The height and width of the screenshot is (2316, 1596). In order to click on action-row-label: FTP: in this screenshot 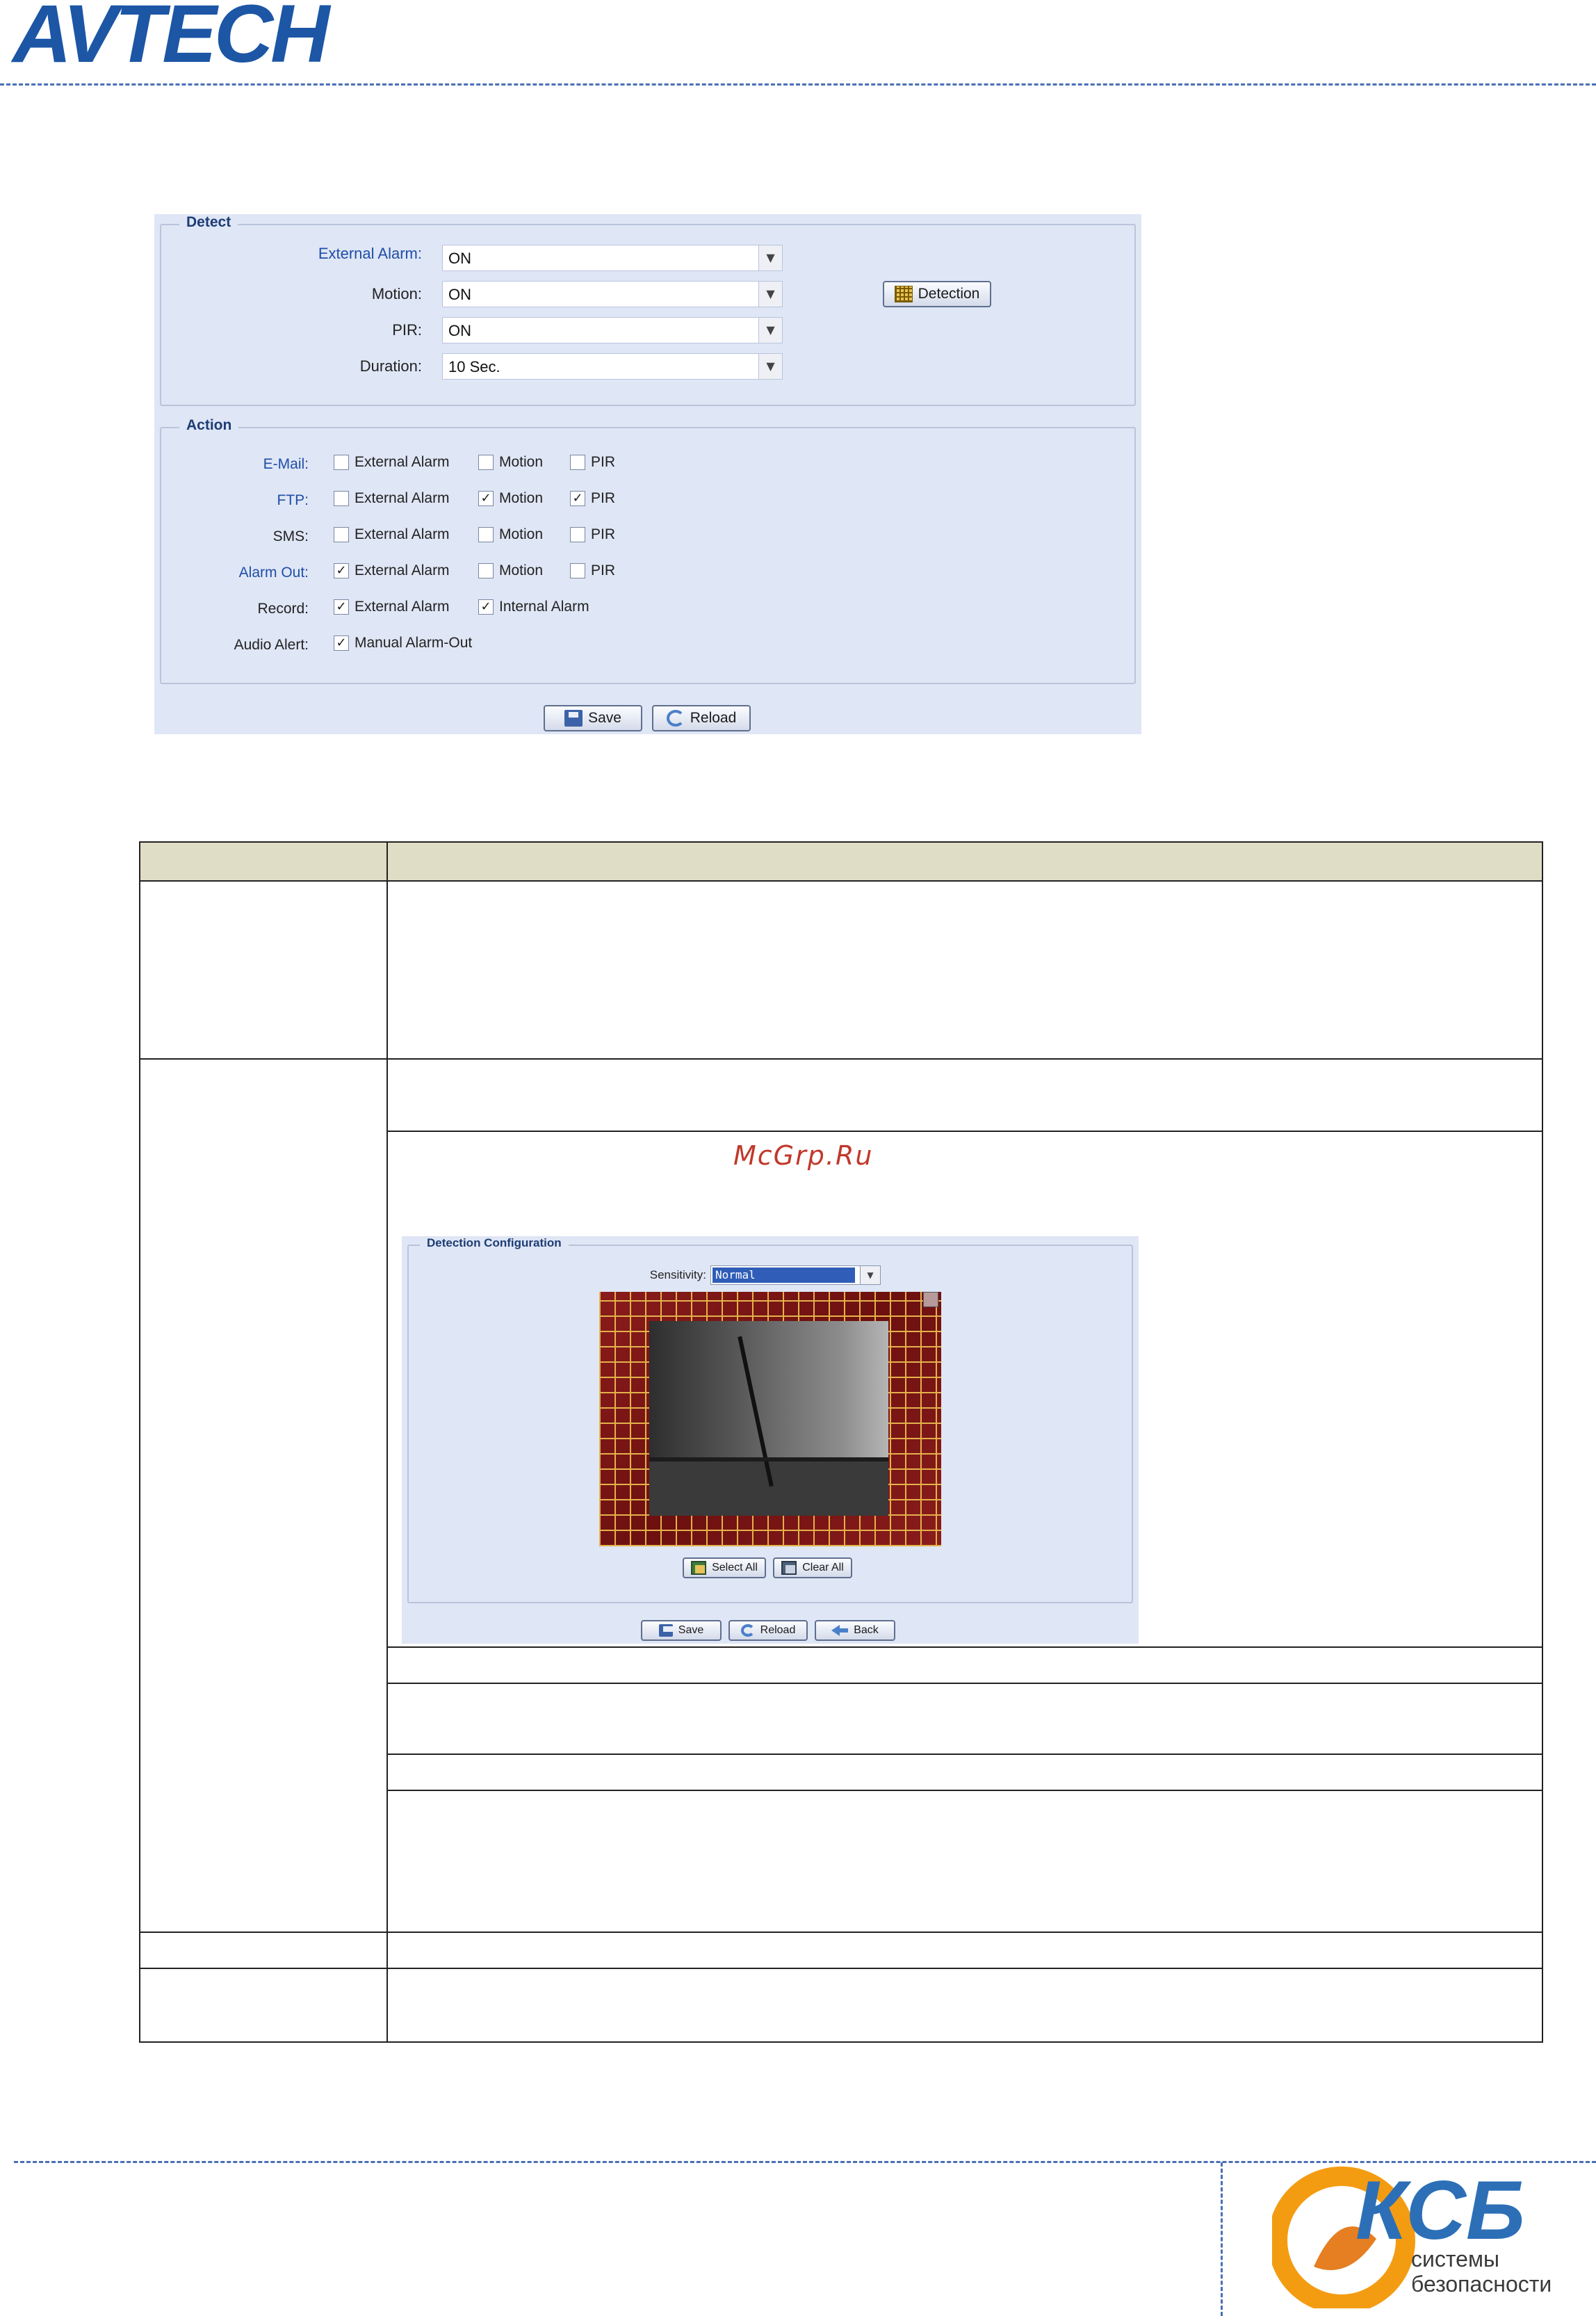, I will do `click(293, 500)`.